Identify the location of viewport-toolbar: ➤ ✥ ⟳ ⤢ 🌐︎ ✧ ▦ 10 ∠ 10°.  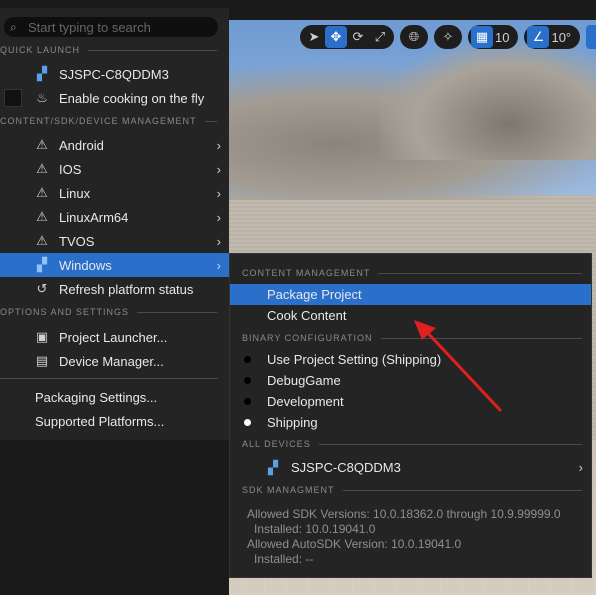
(443, 37).